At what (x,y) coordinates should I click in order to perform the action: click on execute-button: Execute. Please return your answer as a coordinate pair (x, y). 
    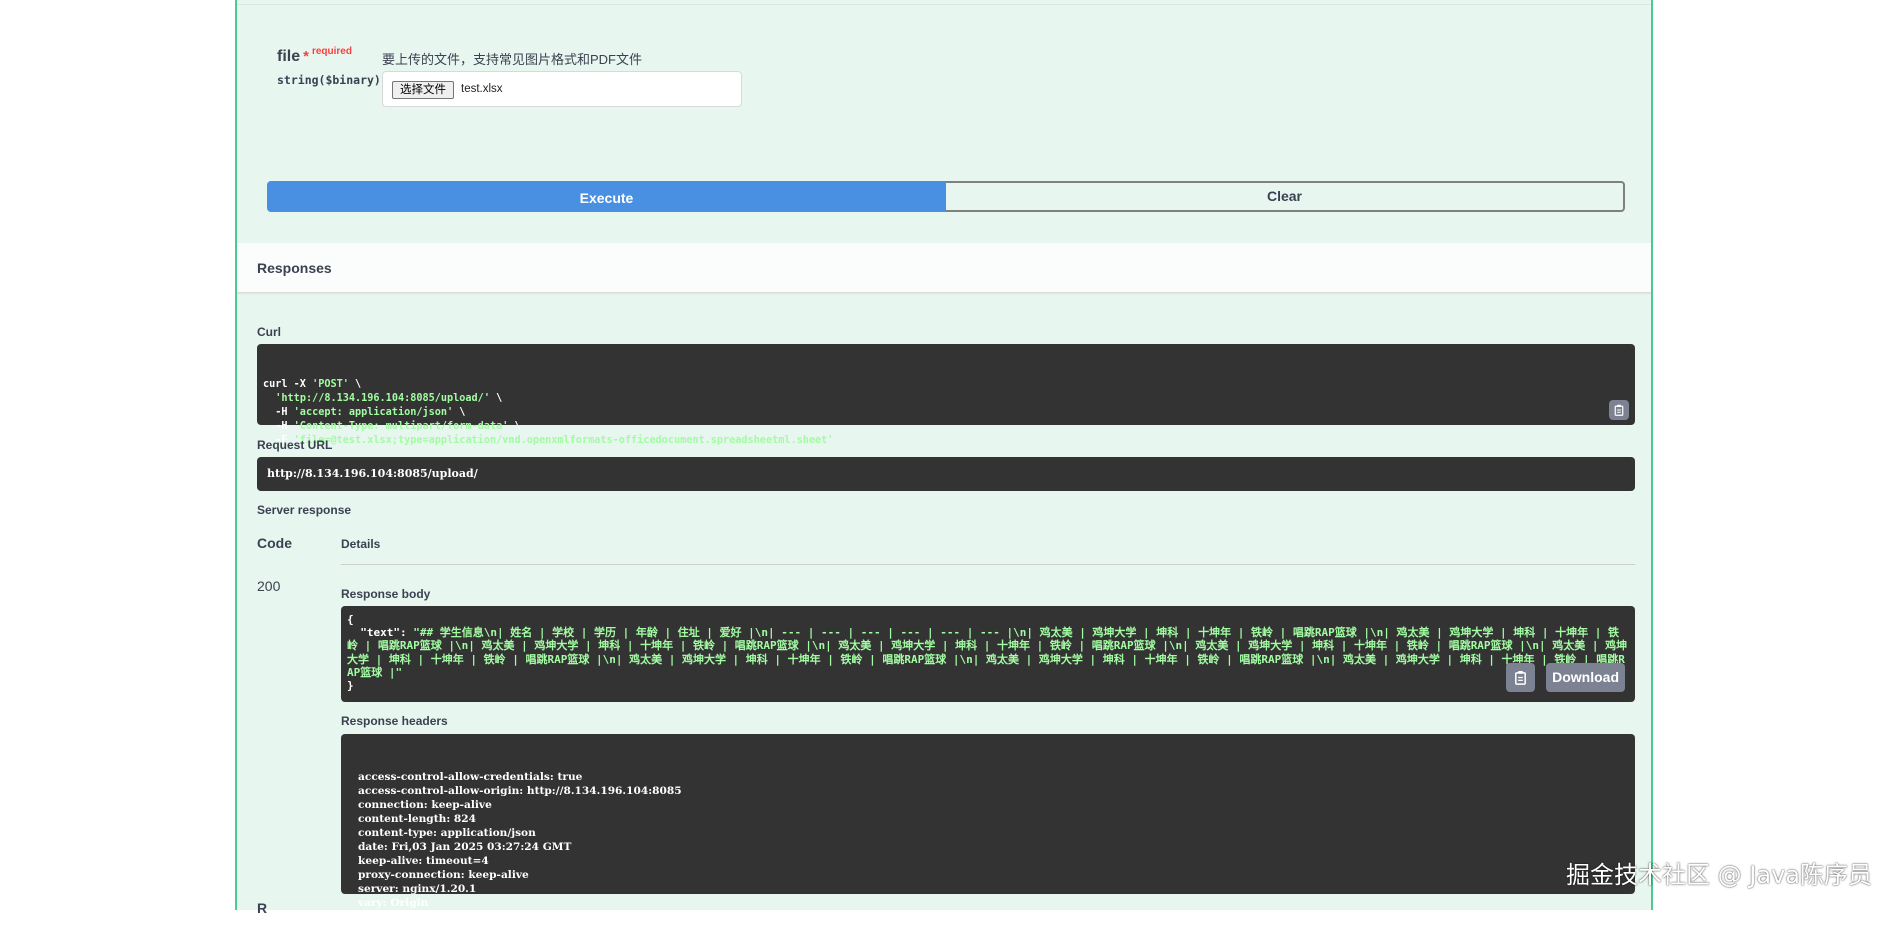
    Looking at the image, I should click on (606, 196).